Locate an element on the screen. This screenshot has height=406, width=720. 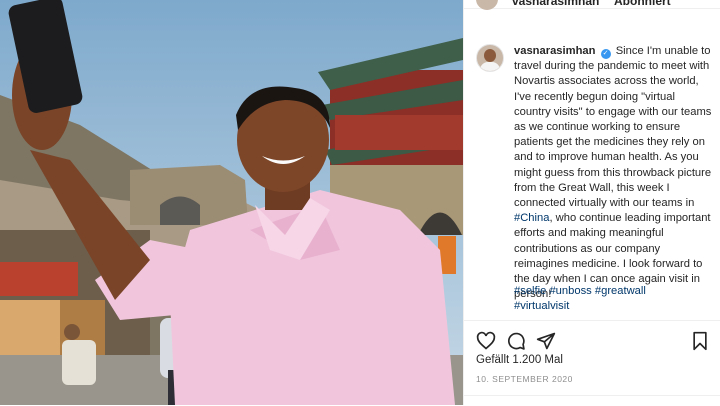
post-actions: Gefällt 1.200 Mal 10. SEPTEMBER 2020 is located at coordinates (592, 363).